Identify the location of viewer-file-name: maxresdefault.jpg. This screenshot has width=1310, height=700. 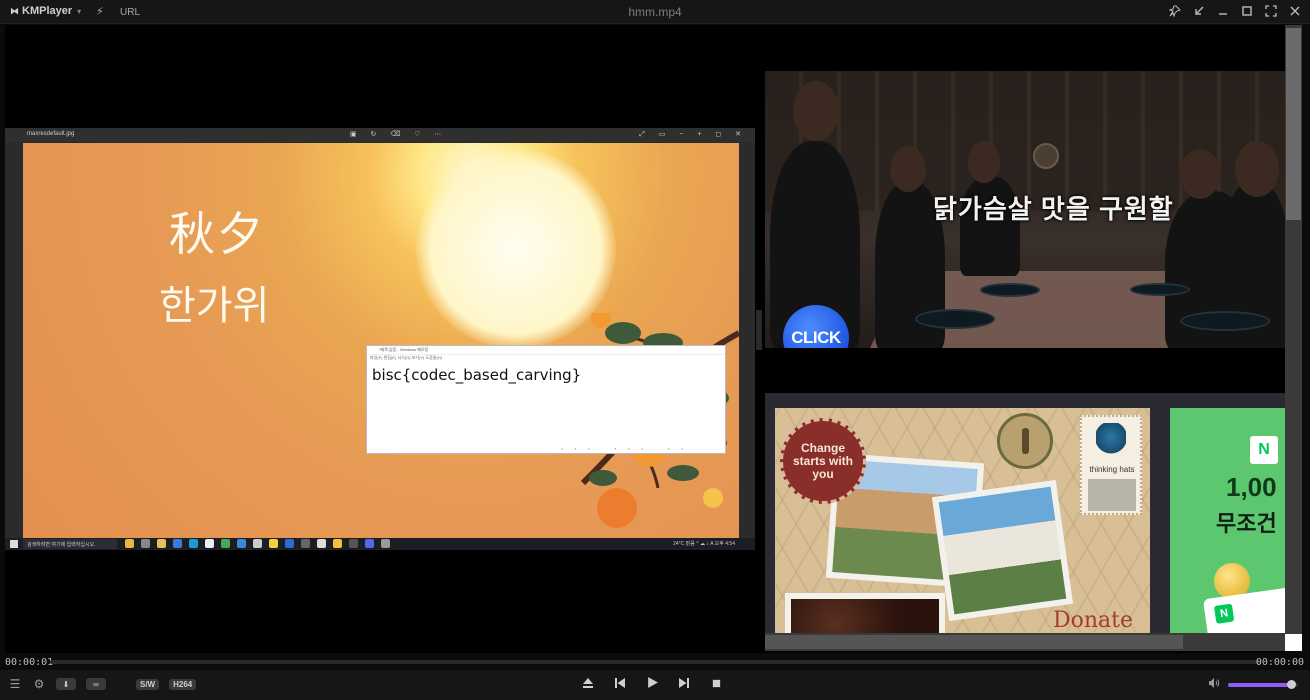
(51, 134).